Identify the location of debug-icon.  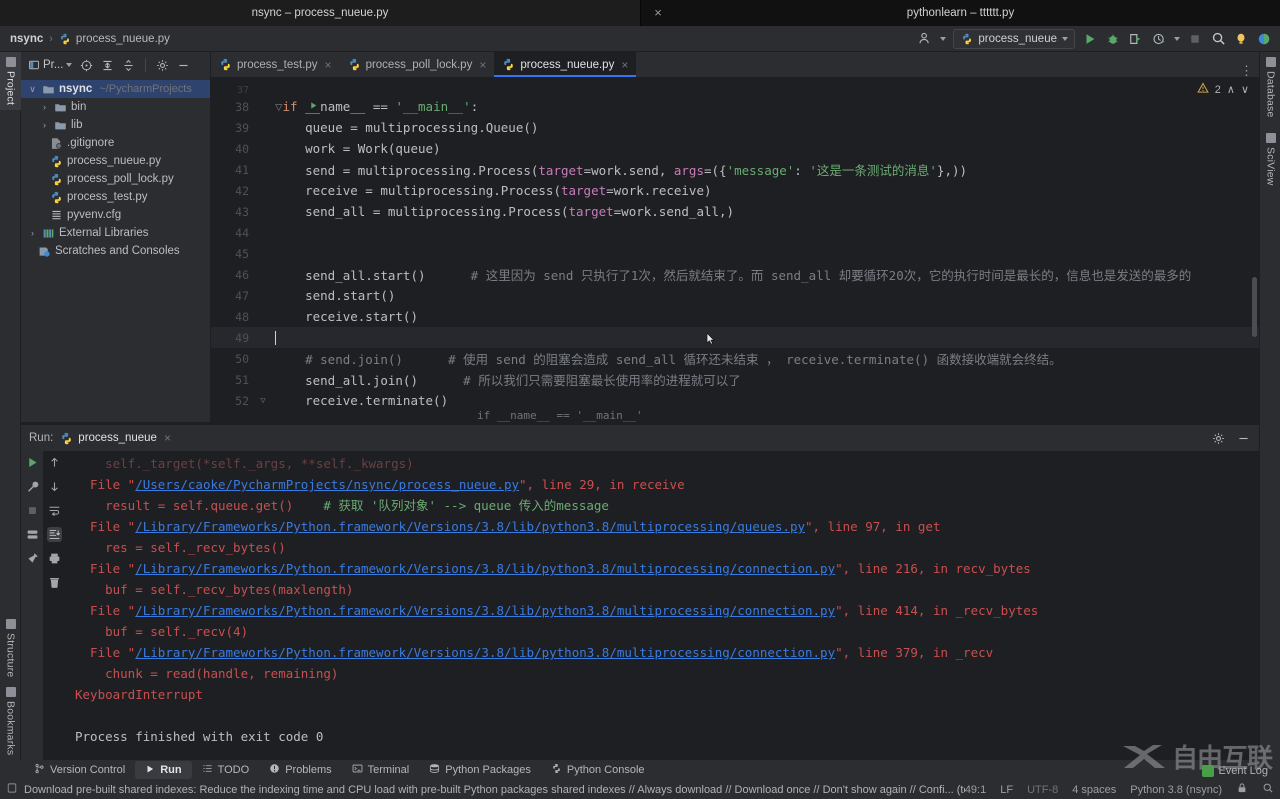
(1113, 39).